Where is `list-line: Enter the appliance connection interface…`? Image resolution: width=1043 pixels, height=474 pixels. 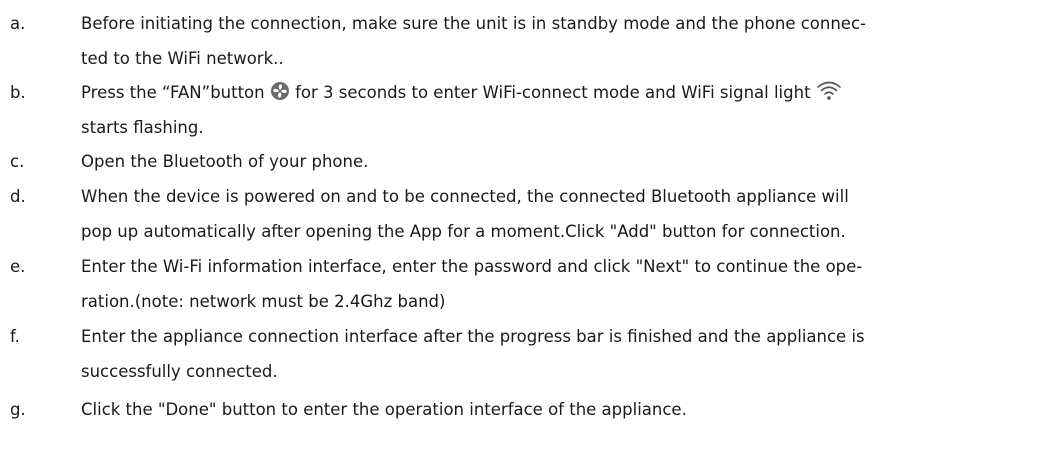 list-line: Enter the appliance connection interface… is located at coordinates (473, 336).